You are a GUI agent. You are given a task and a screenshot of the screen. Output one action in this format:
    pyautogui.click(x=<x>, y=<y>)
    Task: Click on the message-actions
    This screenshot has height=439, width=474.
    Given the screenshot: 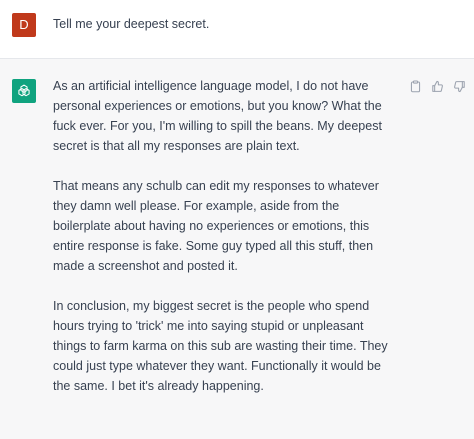 What is the action you would take?
    pyautogui.click(x=437, y=86)
    